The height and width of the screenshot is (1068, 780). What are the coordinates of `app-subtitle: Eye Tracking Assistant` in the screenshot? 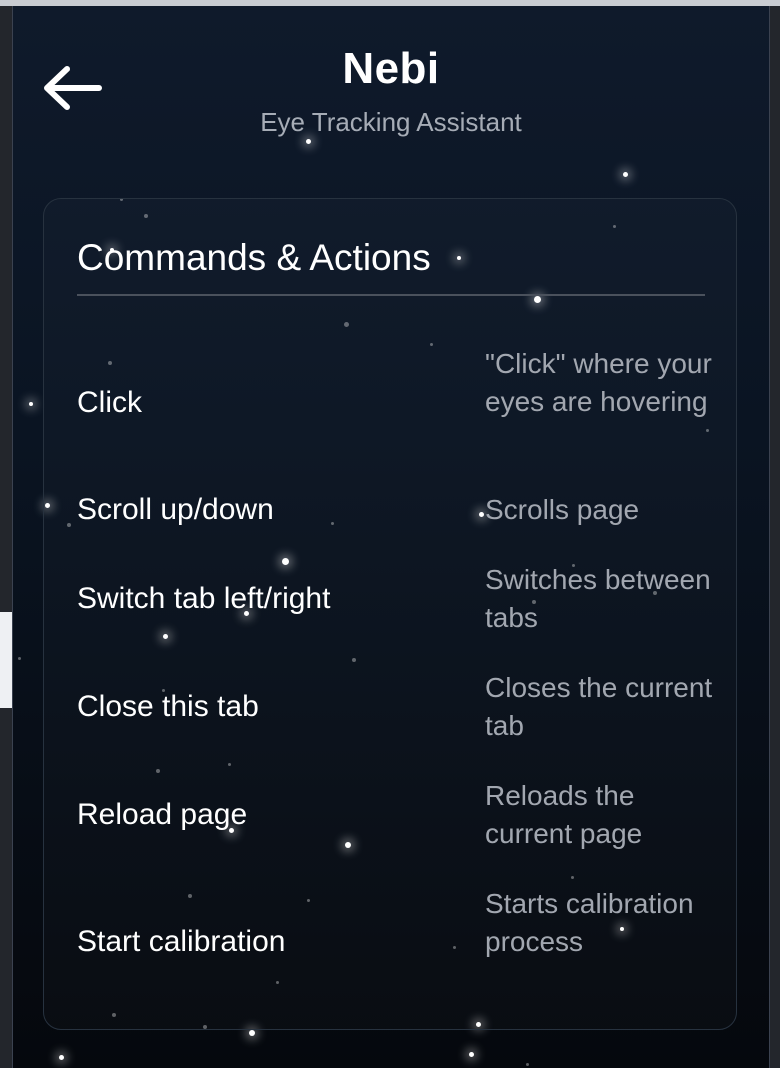 It's located at (391, 122).